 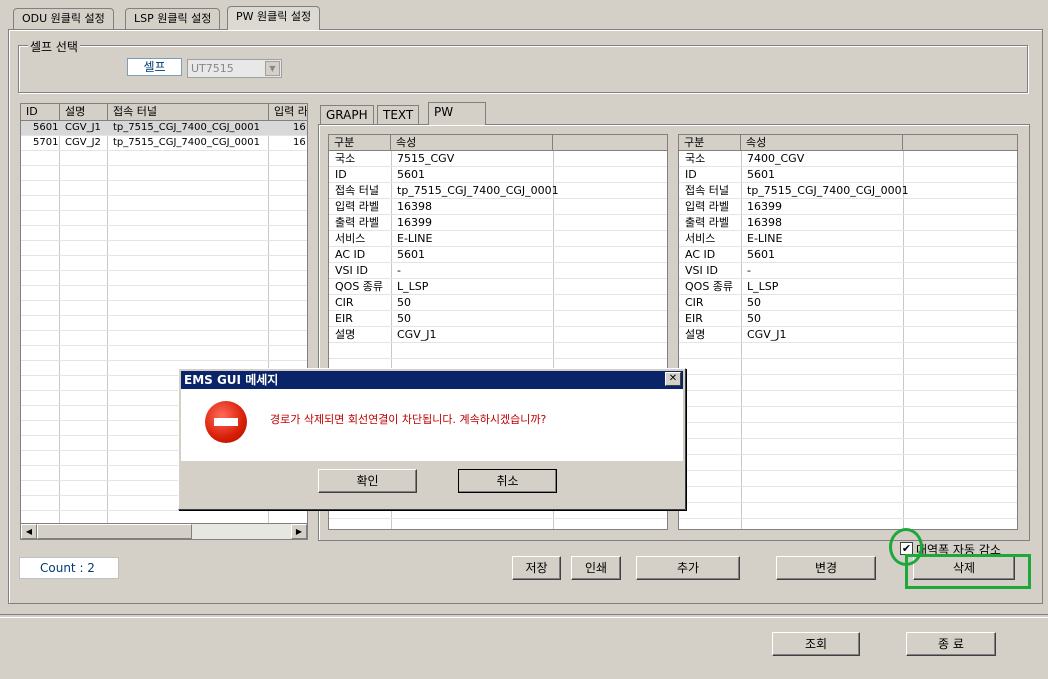 I want to click on grid-col-category: 구분, so click(x=710, y=143).